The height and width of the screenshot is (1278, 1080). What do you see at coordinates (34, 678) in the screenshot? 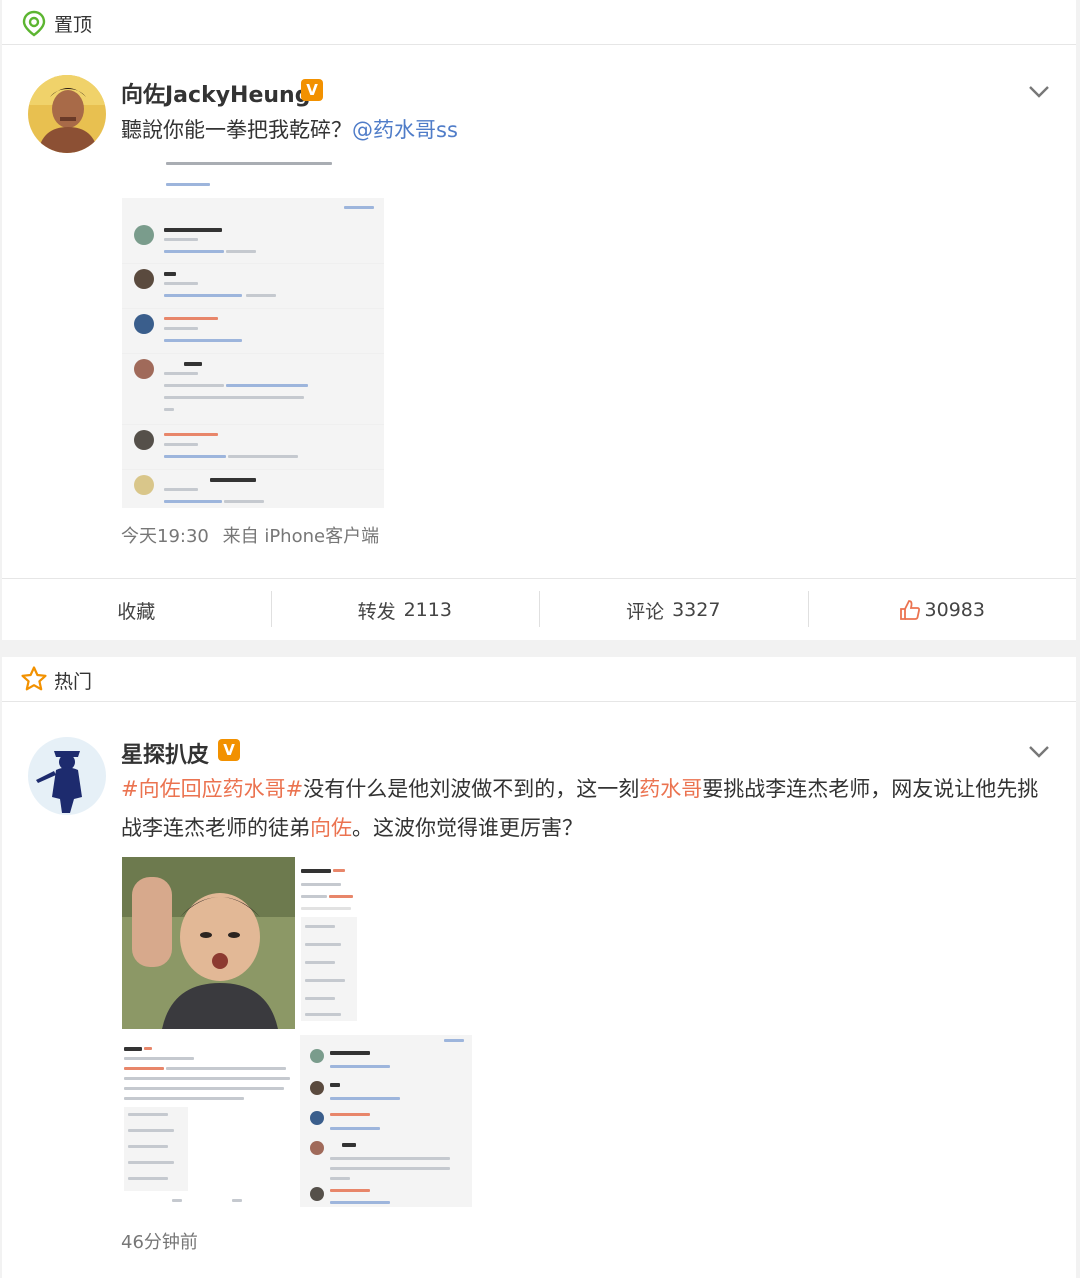
I see `star-icon` at bounding box center [34, 678].